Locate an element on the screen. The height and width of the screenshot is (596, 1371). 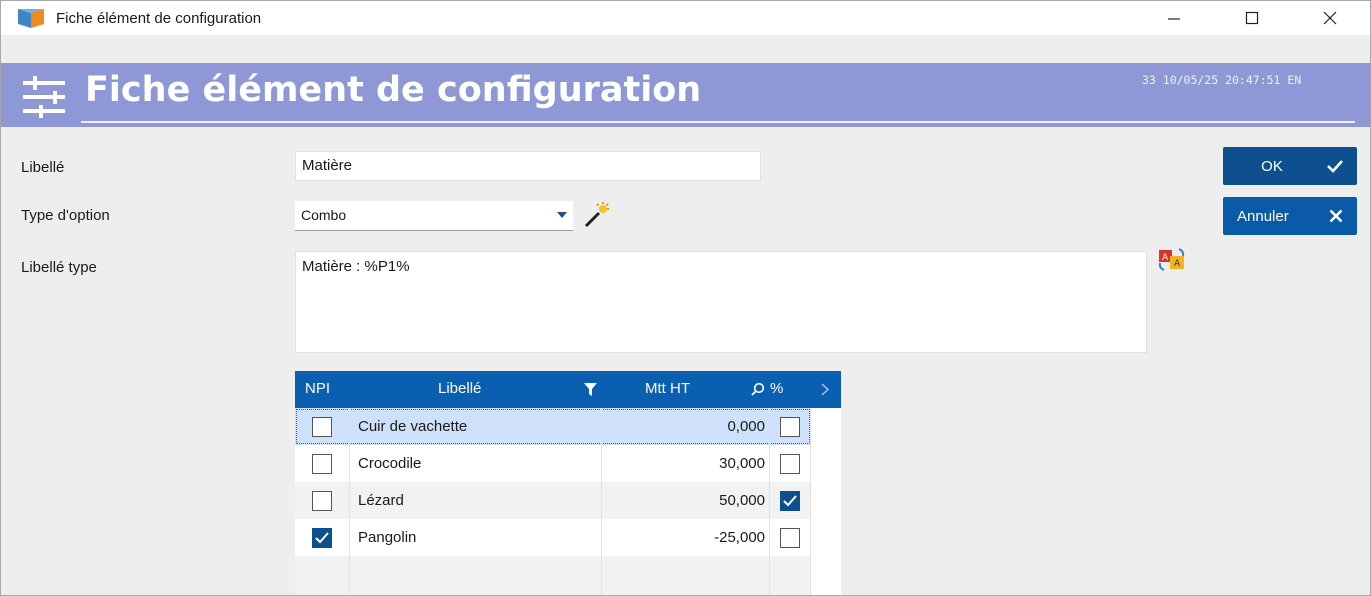
grid-header: NPI Libellé Mtt HT % is located at coordinates (568, 389).